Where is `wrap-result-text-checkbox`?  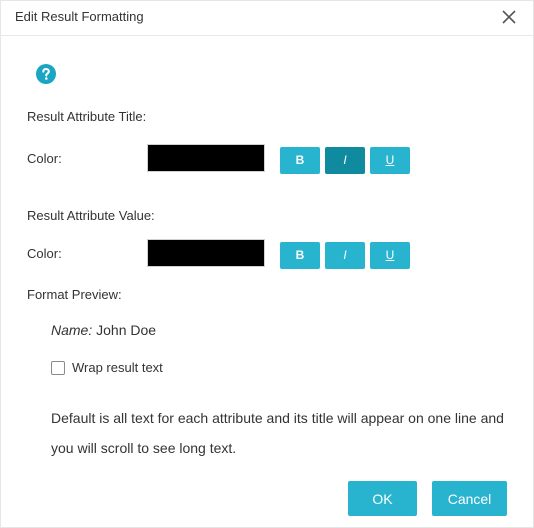
wrap-result-text-checkbox is located at coordinates (58, 367).